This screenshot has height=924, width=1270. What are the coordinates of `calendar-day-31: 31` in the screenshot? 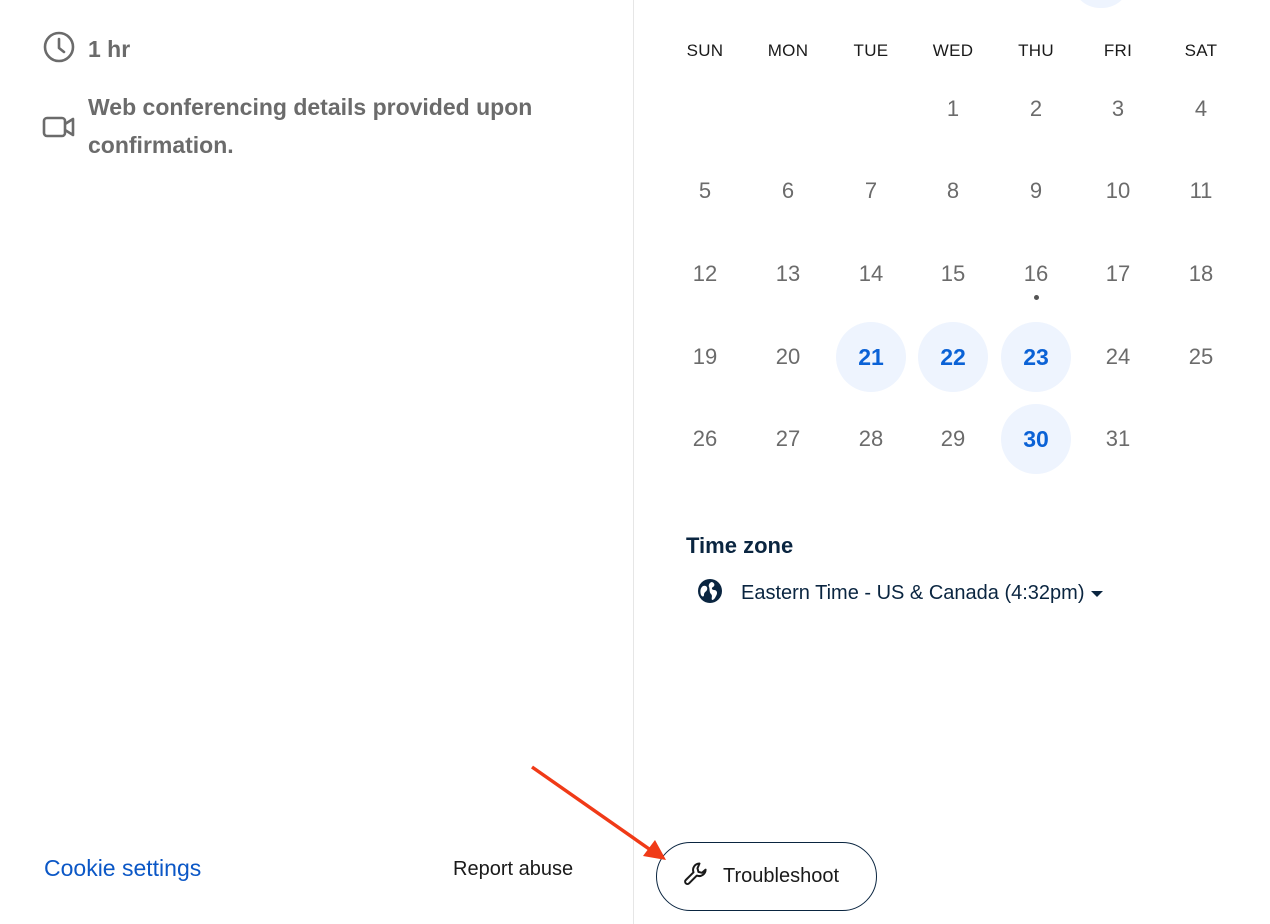 It's located at (1118, 439).